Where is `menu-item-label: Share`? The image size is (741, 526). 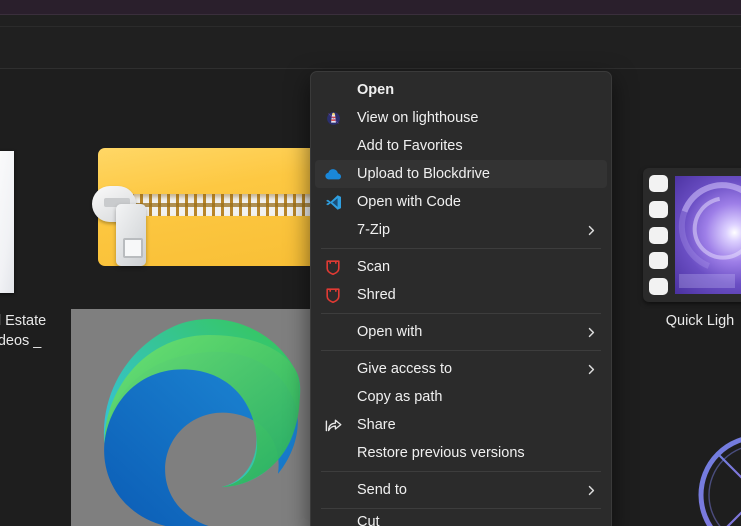
menu-item-label: Share is located at coordinates (376, 425).